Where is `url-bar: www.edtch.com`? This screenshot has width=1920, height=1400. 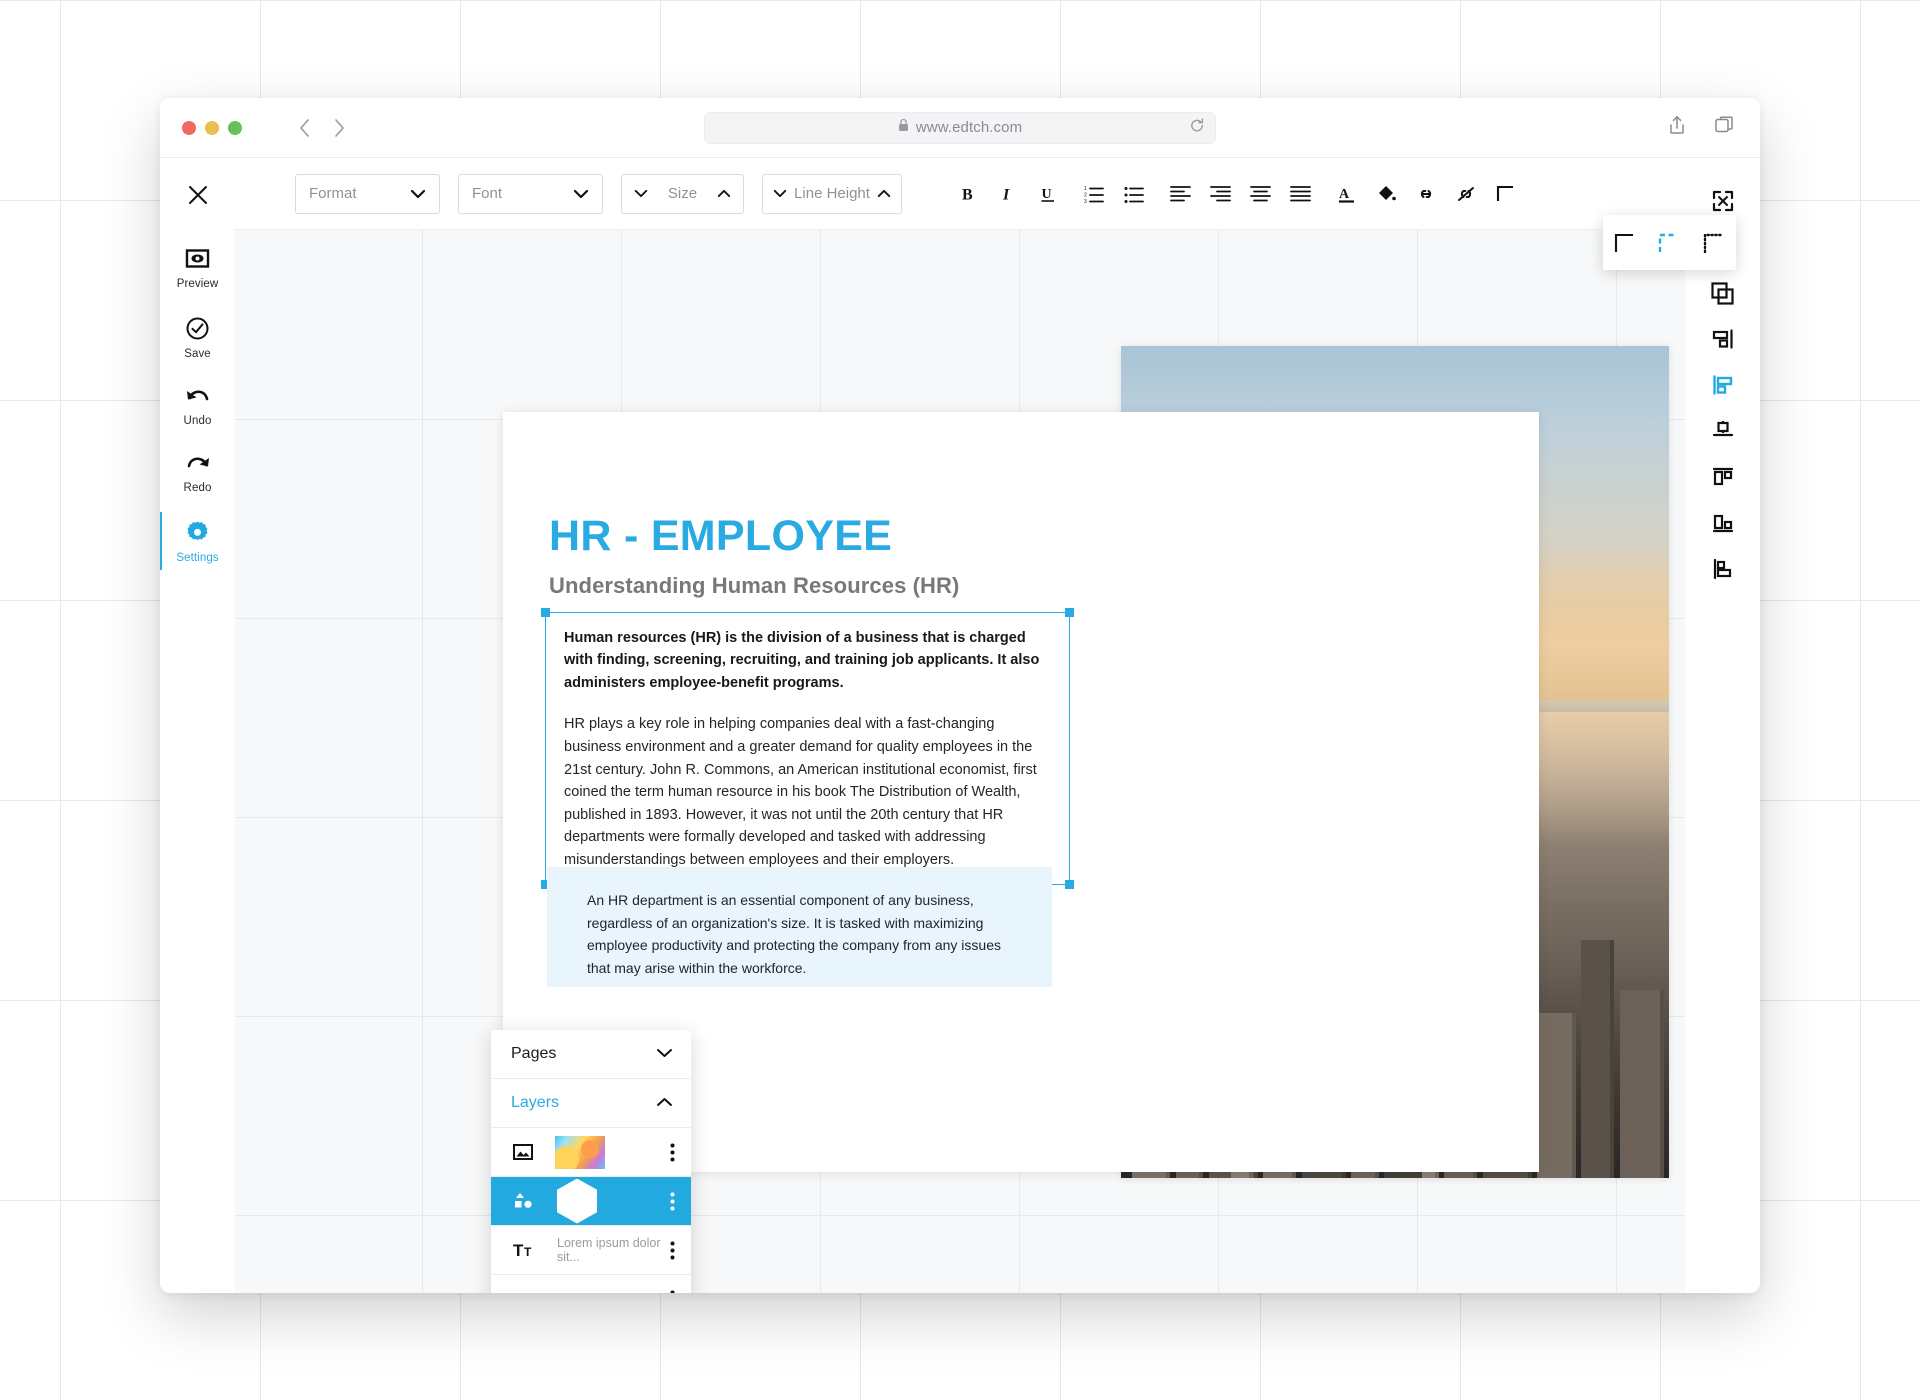 url-bar: www.edtch.com is located at coordinates (960, 127).